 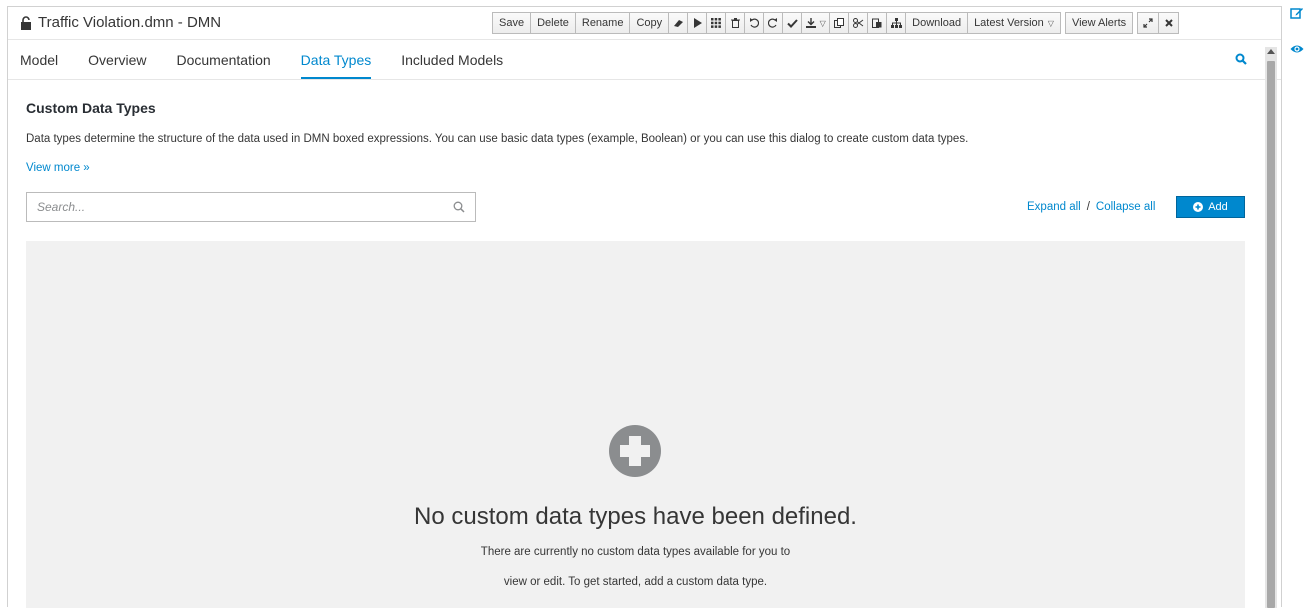 What do you see at coordinates (1148, 23) in the screenshot?
I see `maximize-icon` at bounding box center [1148, 23].